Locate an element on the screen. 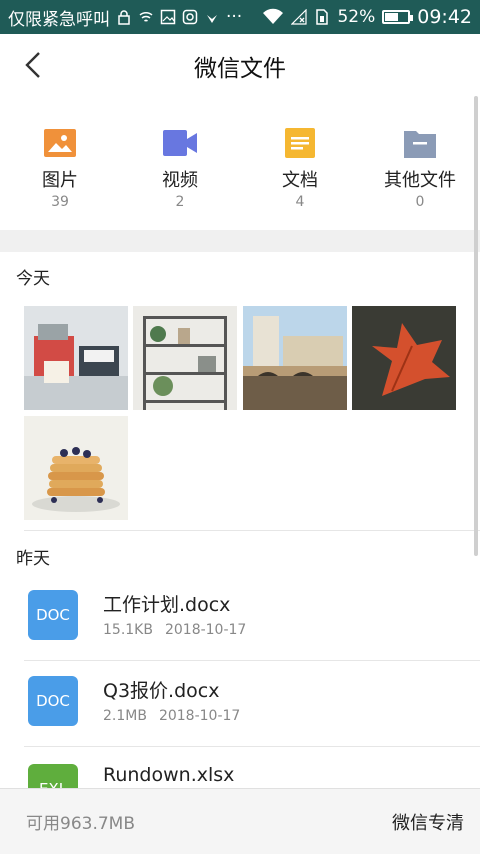 This screenshot has width=480, height=854. section-today-label: 今天 is located at coordinates (33, 279).